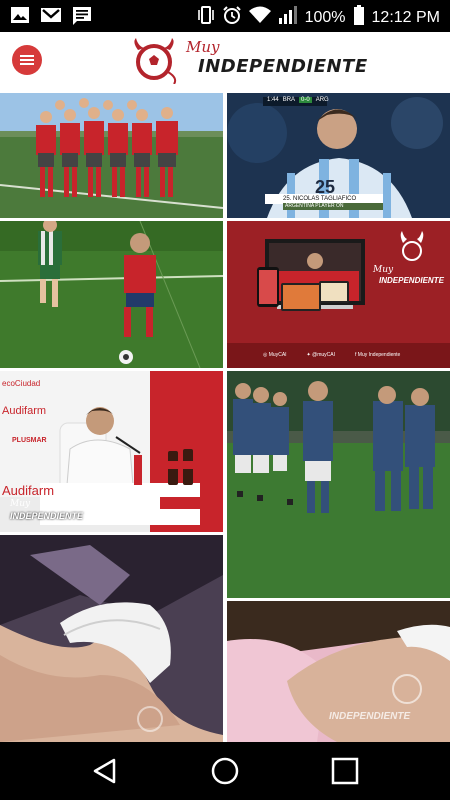 This screenshot has width=450, height=800. What do you see at coordinates (338, 484) in the screenshot?
I see `photo-tile-training` at bounding box center [338, 484].